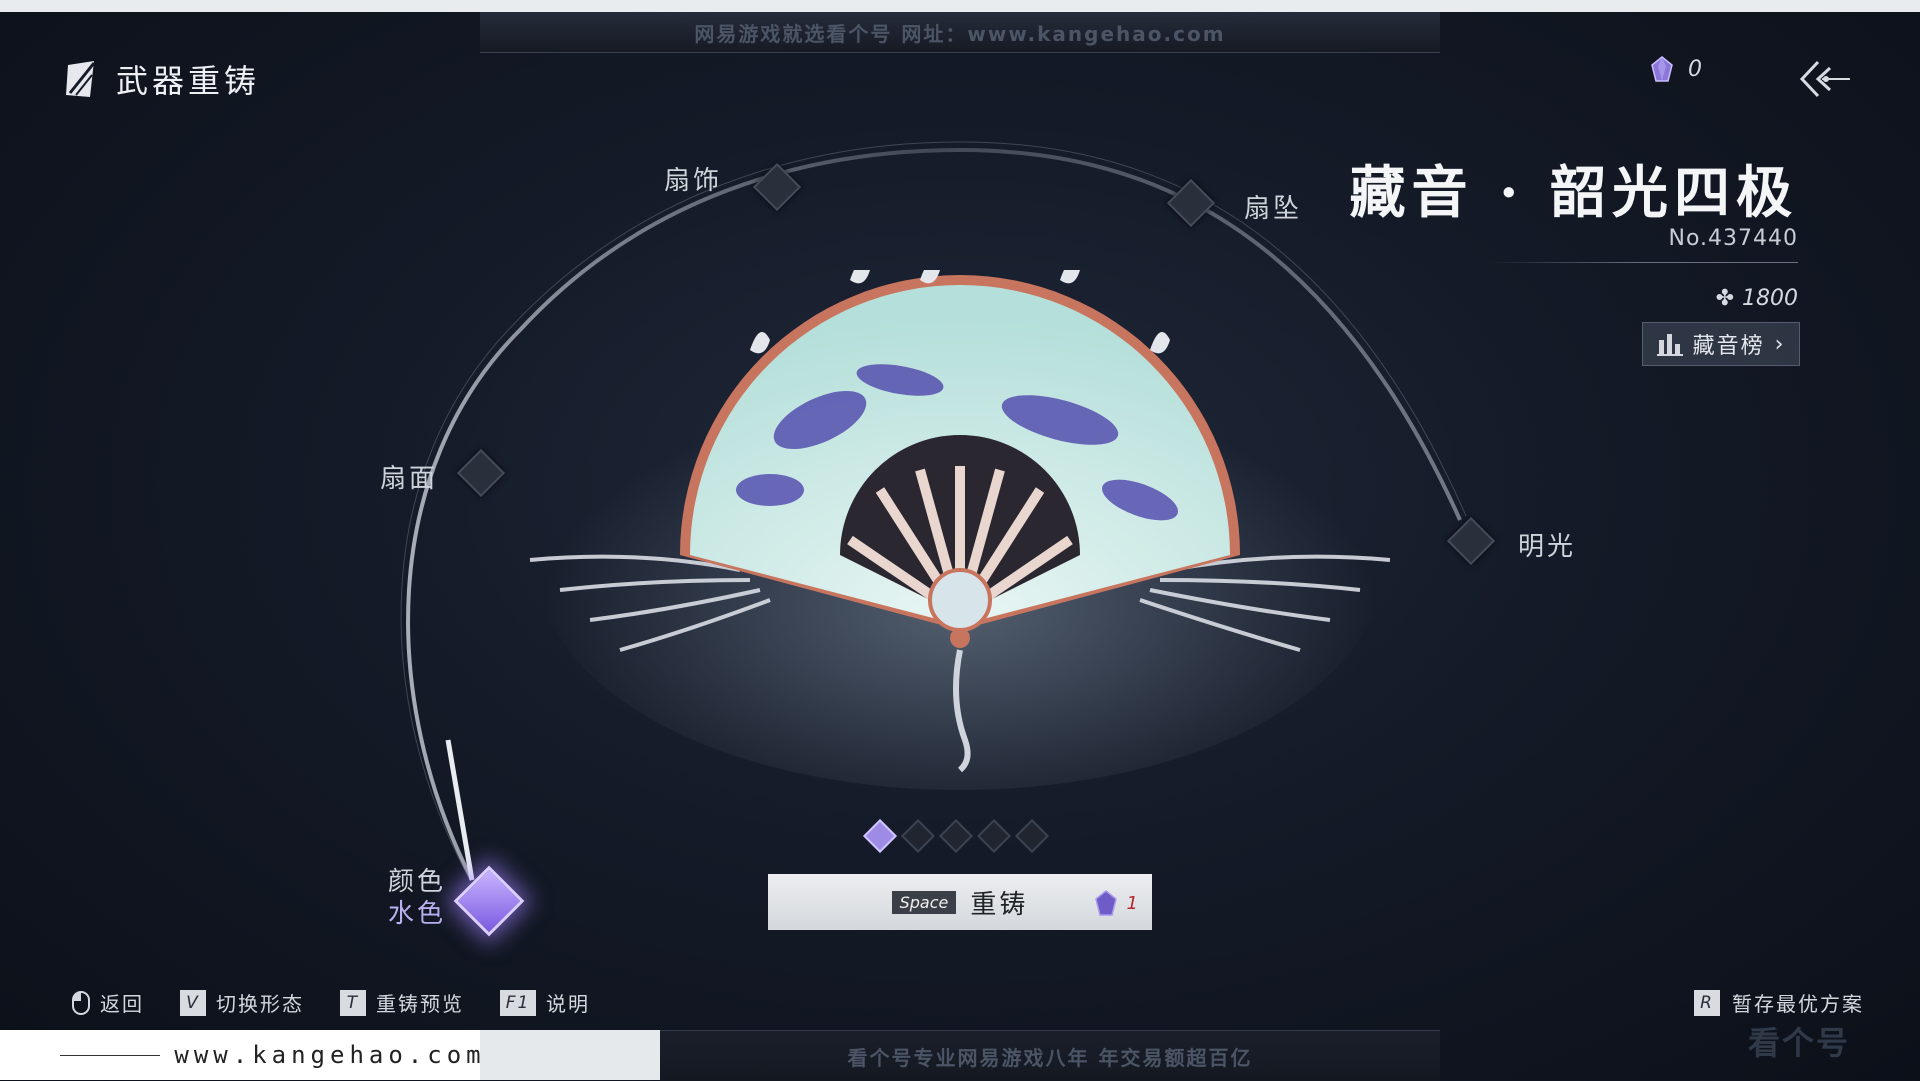  What do you see at coordinates (1547, 547) in the screenshot?
I see `slot-label-light: 明光` at bounding box center [1547, 547].